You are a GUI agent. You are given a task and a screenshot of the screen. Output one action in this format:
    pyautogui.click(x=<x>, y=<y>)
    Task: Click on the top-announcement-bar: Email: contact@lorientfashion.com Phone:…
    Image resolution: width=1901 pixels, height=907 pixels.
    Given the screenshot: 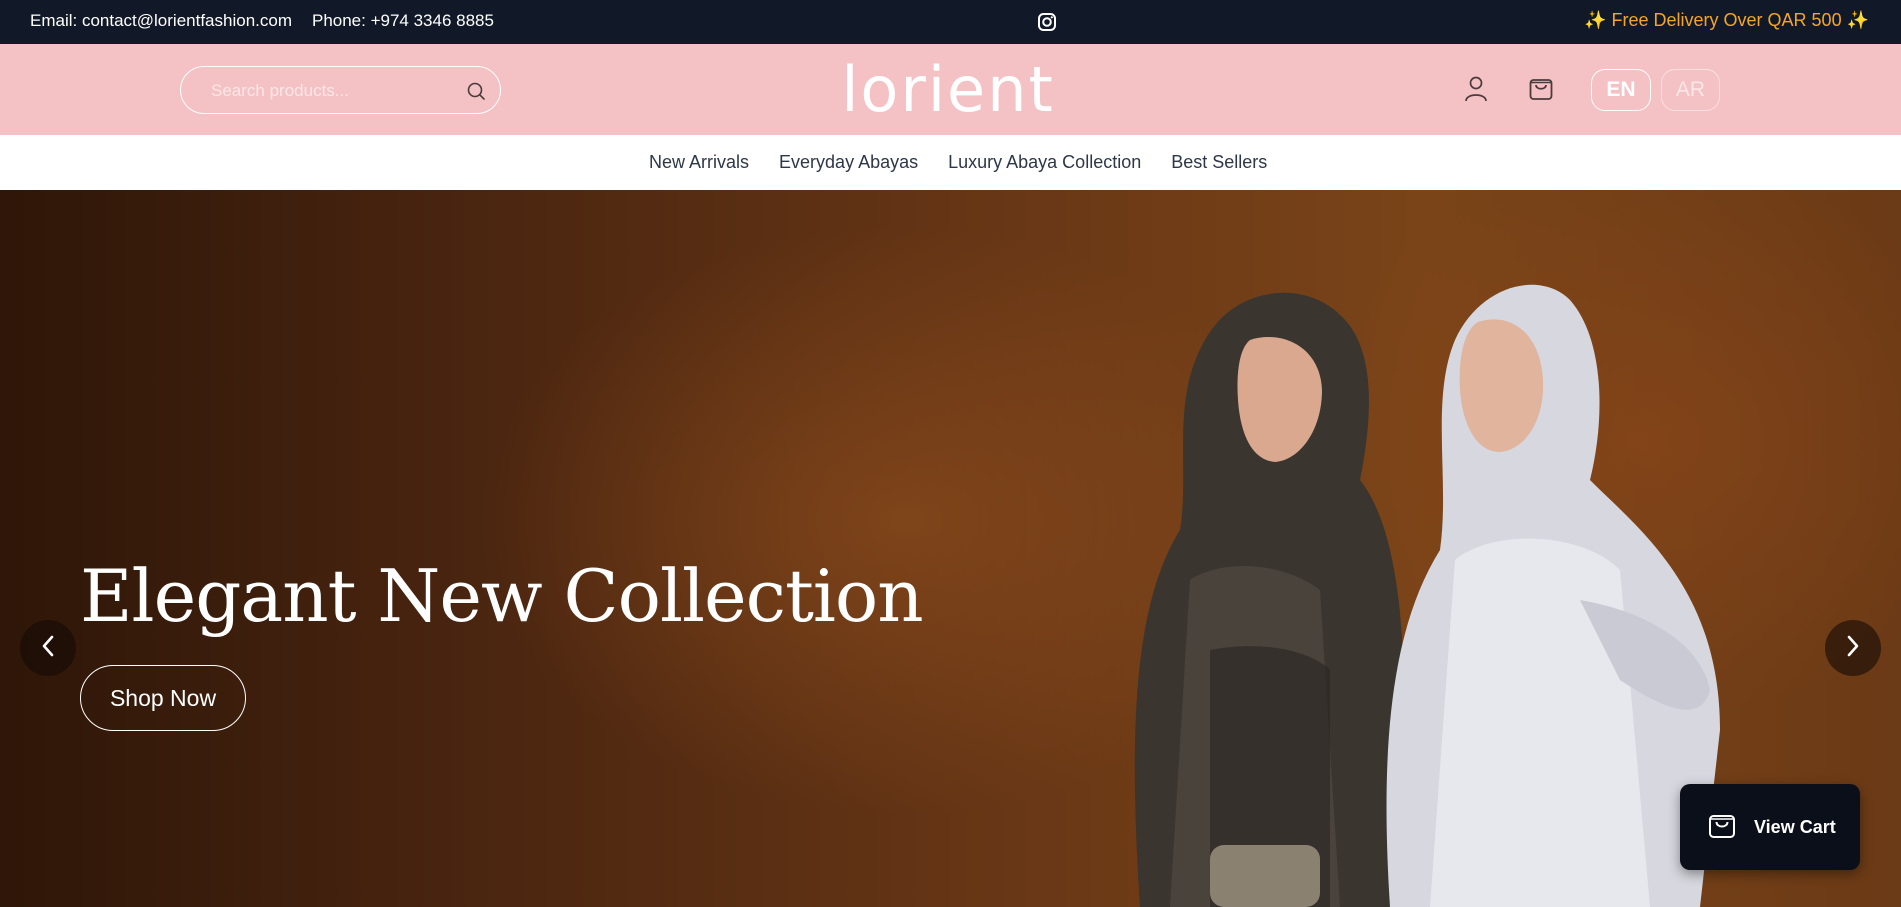 What is the action you would take?
    pyautogui.click(x=950, y=22)
    